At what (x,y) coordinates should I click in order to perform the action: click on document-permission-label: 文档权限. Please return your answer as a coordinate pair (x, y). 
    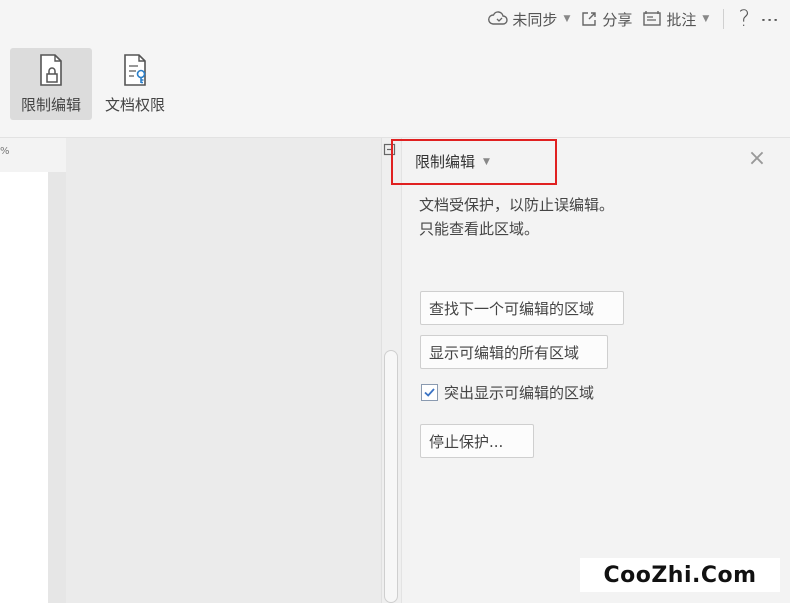
    Looking at the image, I should click on (134, 105).